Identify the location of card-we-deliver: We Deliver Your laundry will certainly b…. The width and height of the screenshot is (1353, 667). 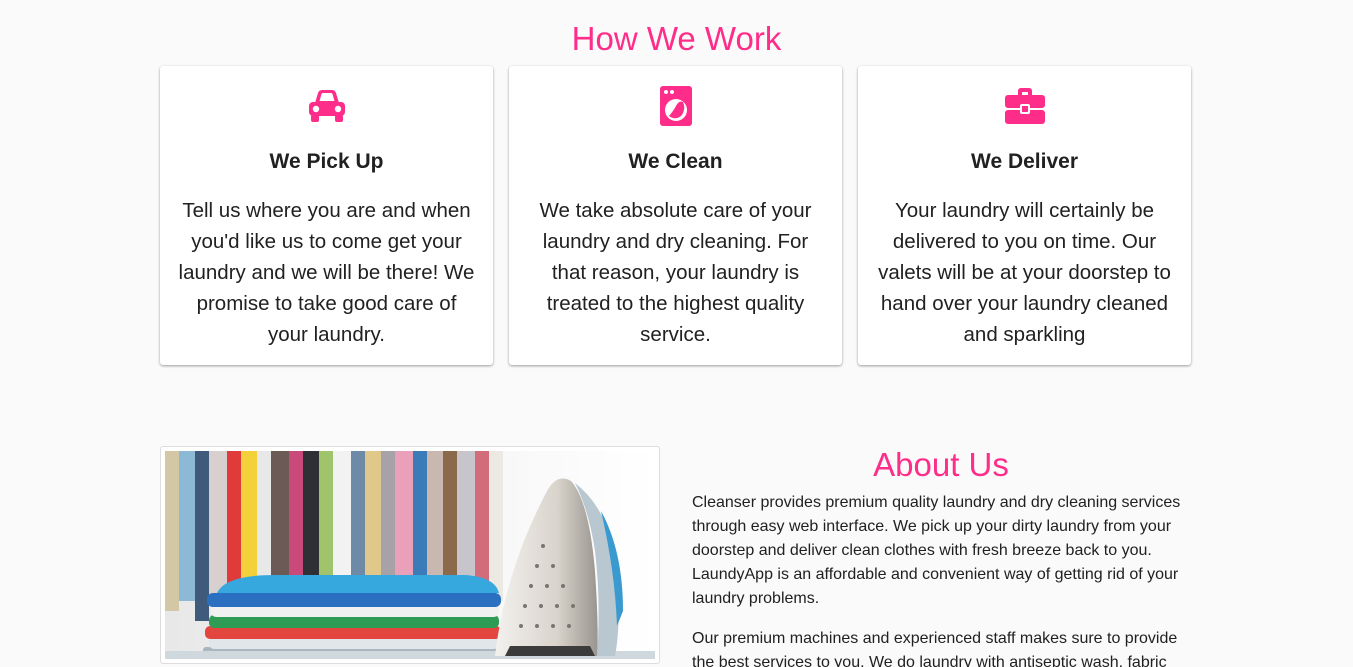
(1024, 215).